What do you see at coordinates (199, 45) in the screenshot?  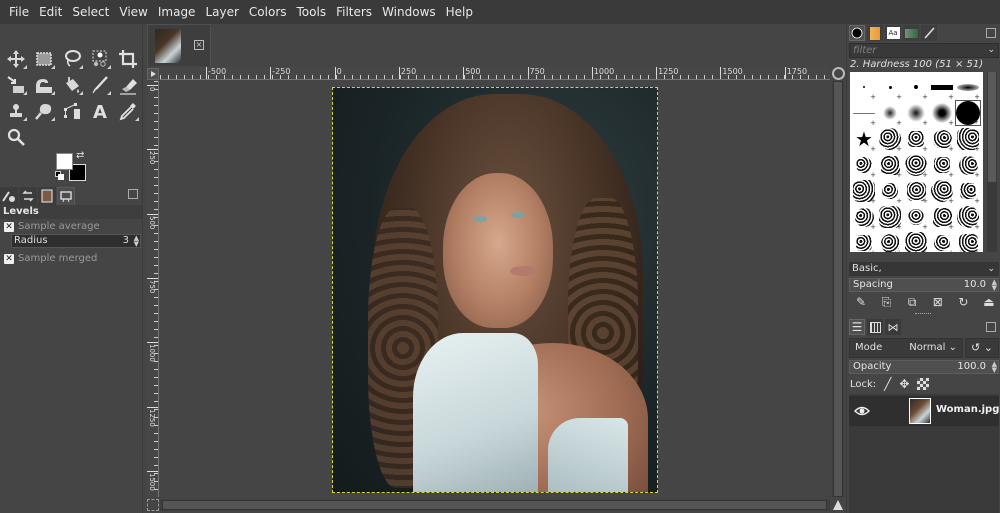 I see `close-icon: ×` at bounding box center [199, 45].